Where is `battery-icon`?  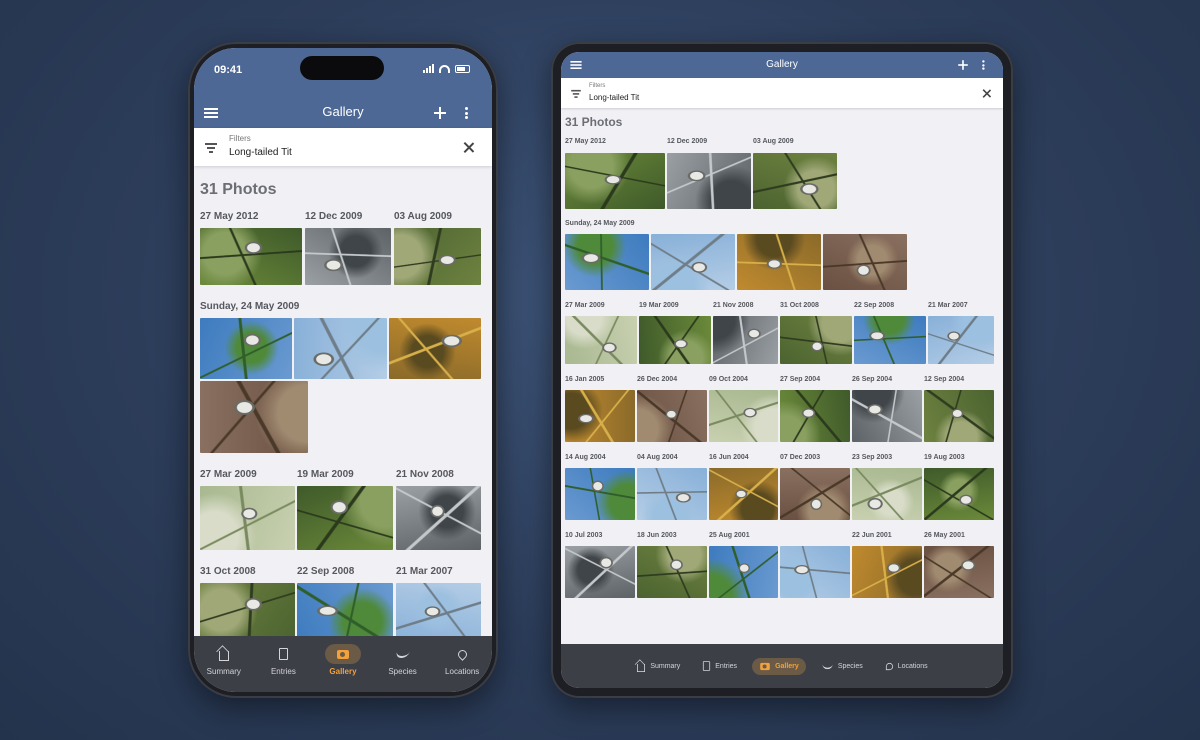 battery-icon is located at coordinates (462, 68).